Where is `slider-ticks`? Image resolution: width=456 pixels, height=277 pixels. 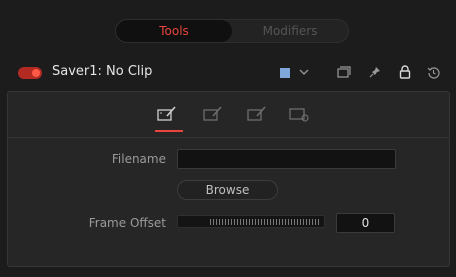 slider-ticks is located at coordinates (265, 222).